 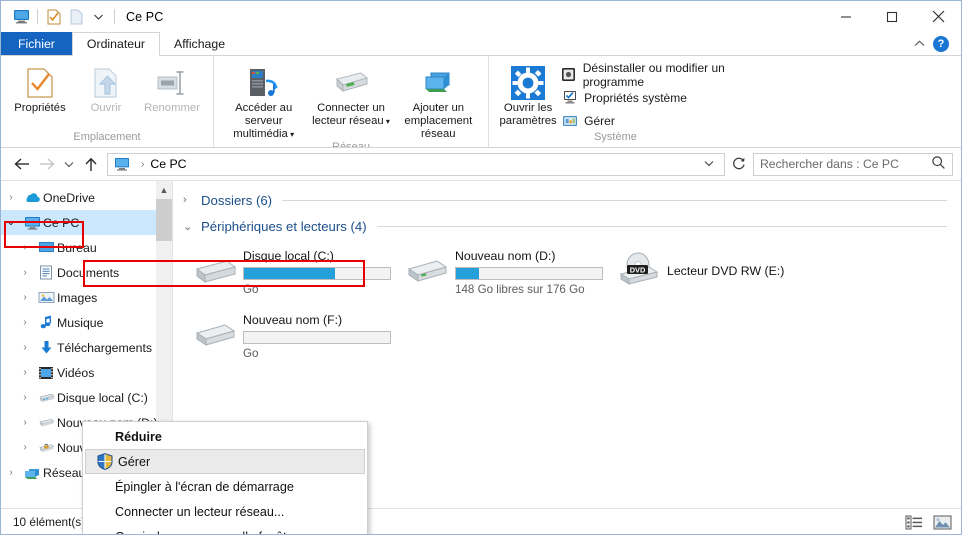 What do you see at coordinates (615, 137) in the screenshot?
I see `ribbon-group-label: Système` at bounding box center [615, 137].